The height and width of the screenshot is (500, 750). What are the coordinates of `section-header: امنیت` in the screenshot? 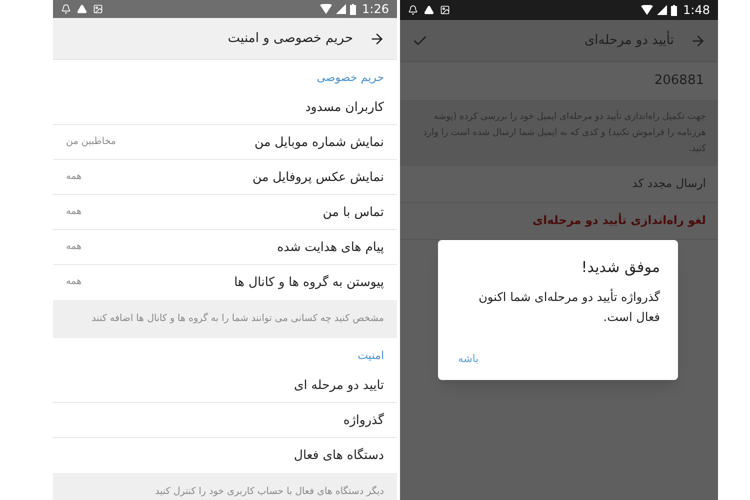 It's located at (371, 356).